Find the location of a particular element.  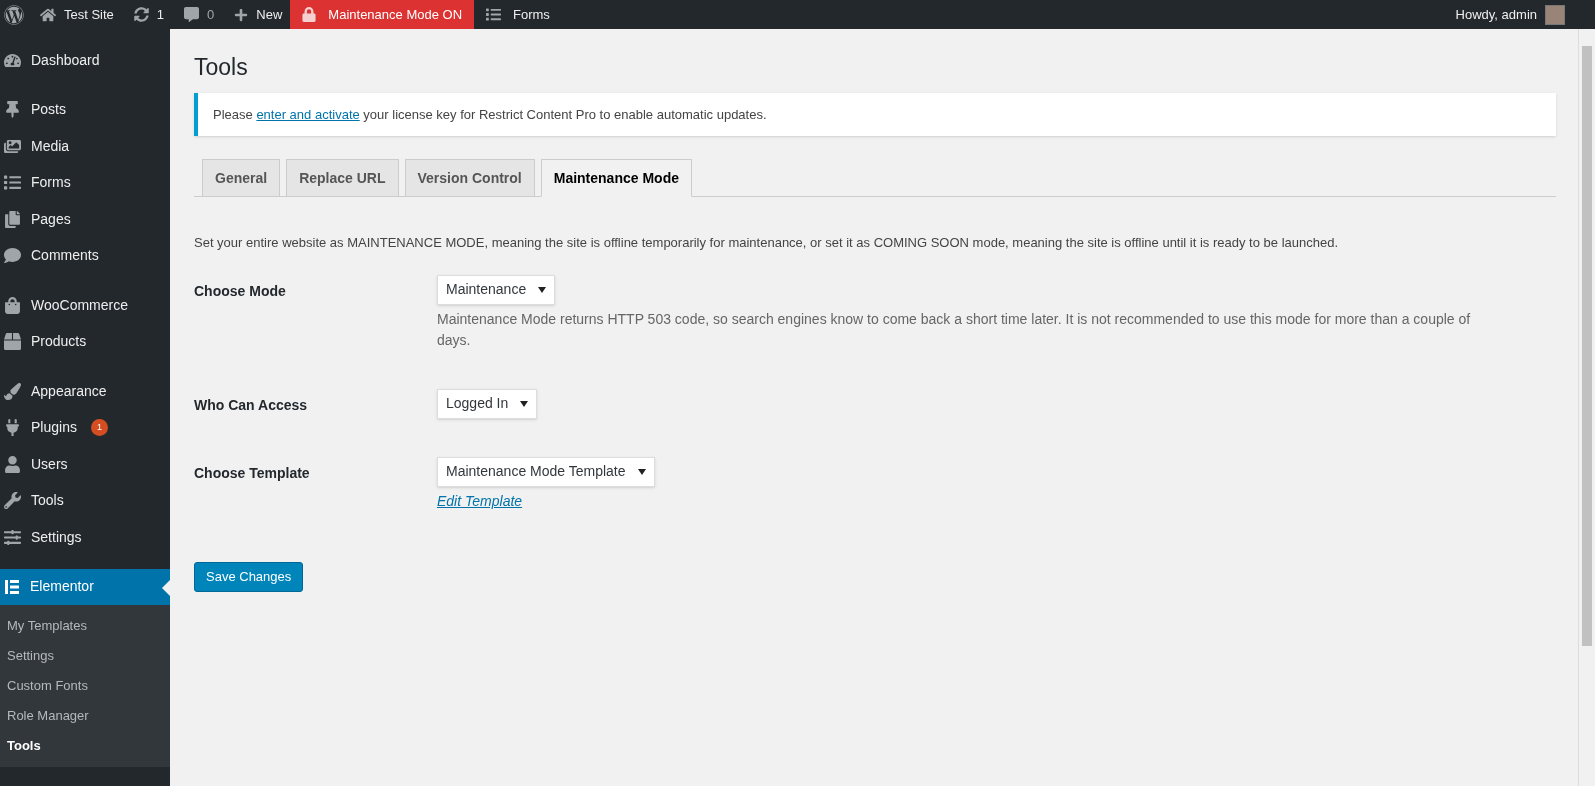

sidebar-item: Comments is located at coordinates (85, 255).